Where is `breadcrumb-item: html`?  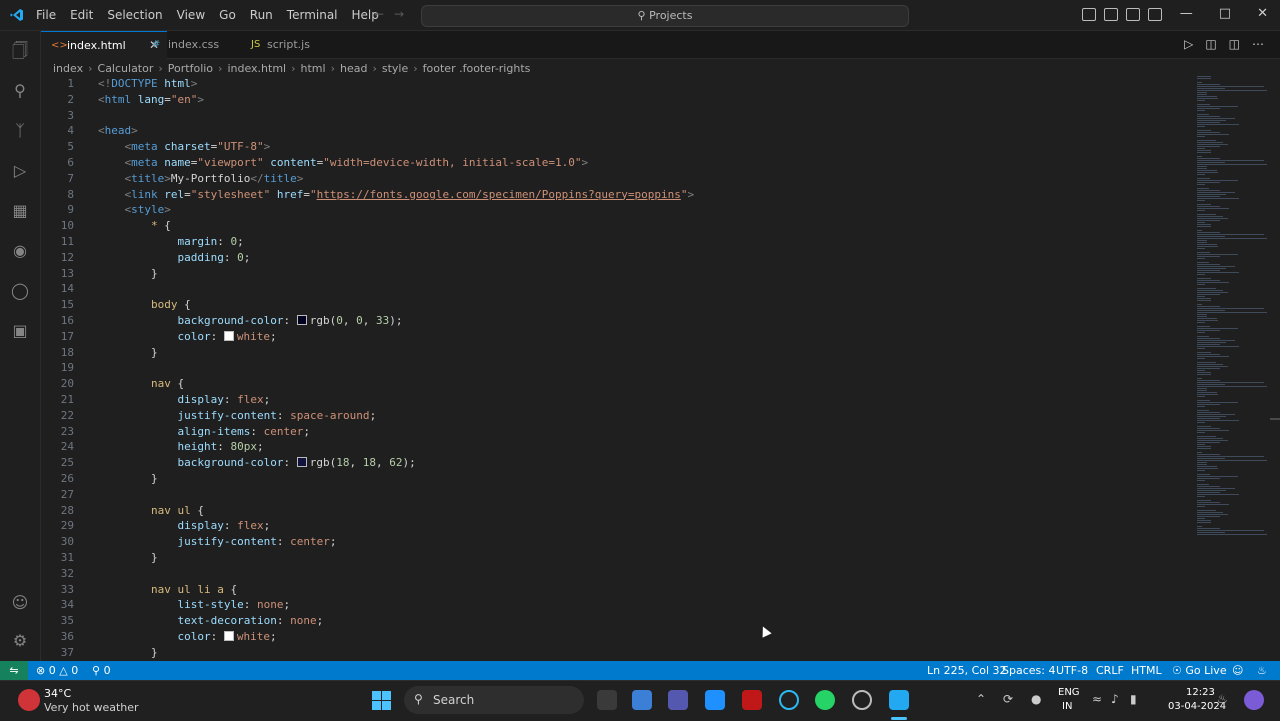 breadcrumb-item: html is located at coordinates (313, 68).